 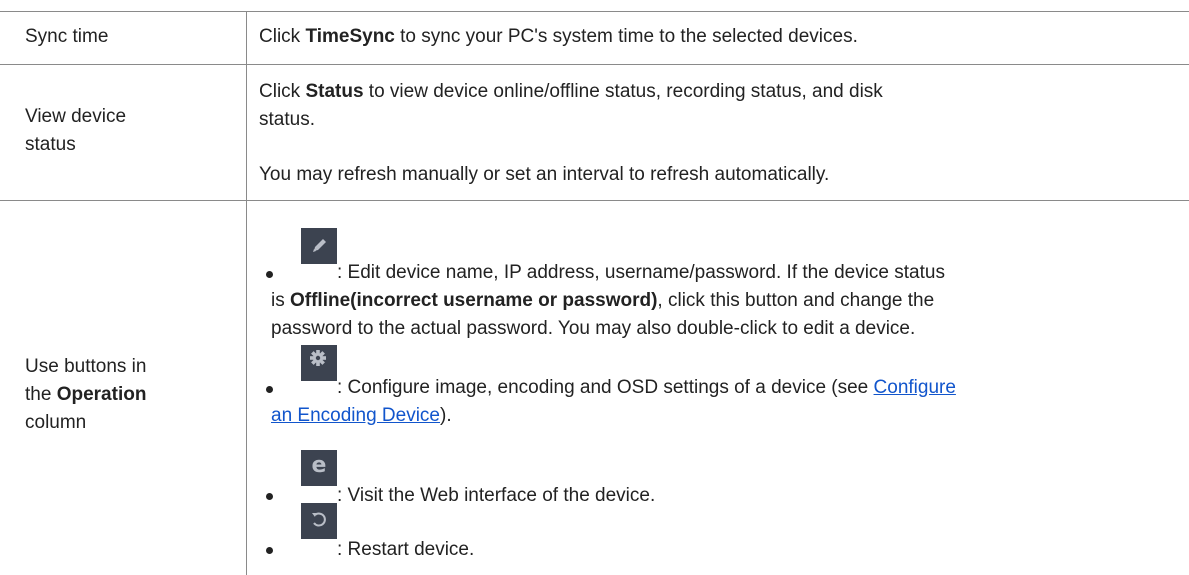 I want to click on offline-term: Offline(incorrect username or password), so click(x=474, y=300).